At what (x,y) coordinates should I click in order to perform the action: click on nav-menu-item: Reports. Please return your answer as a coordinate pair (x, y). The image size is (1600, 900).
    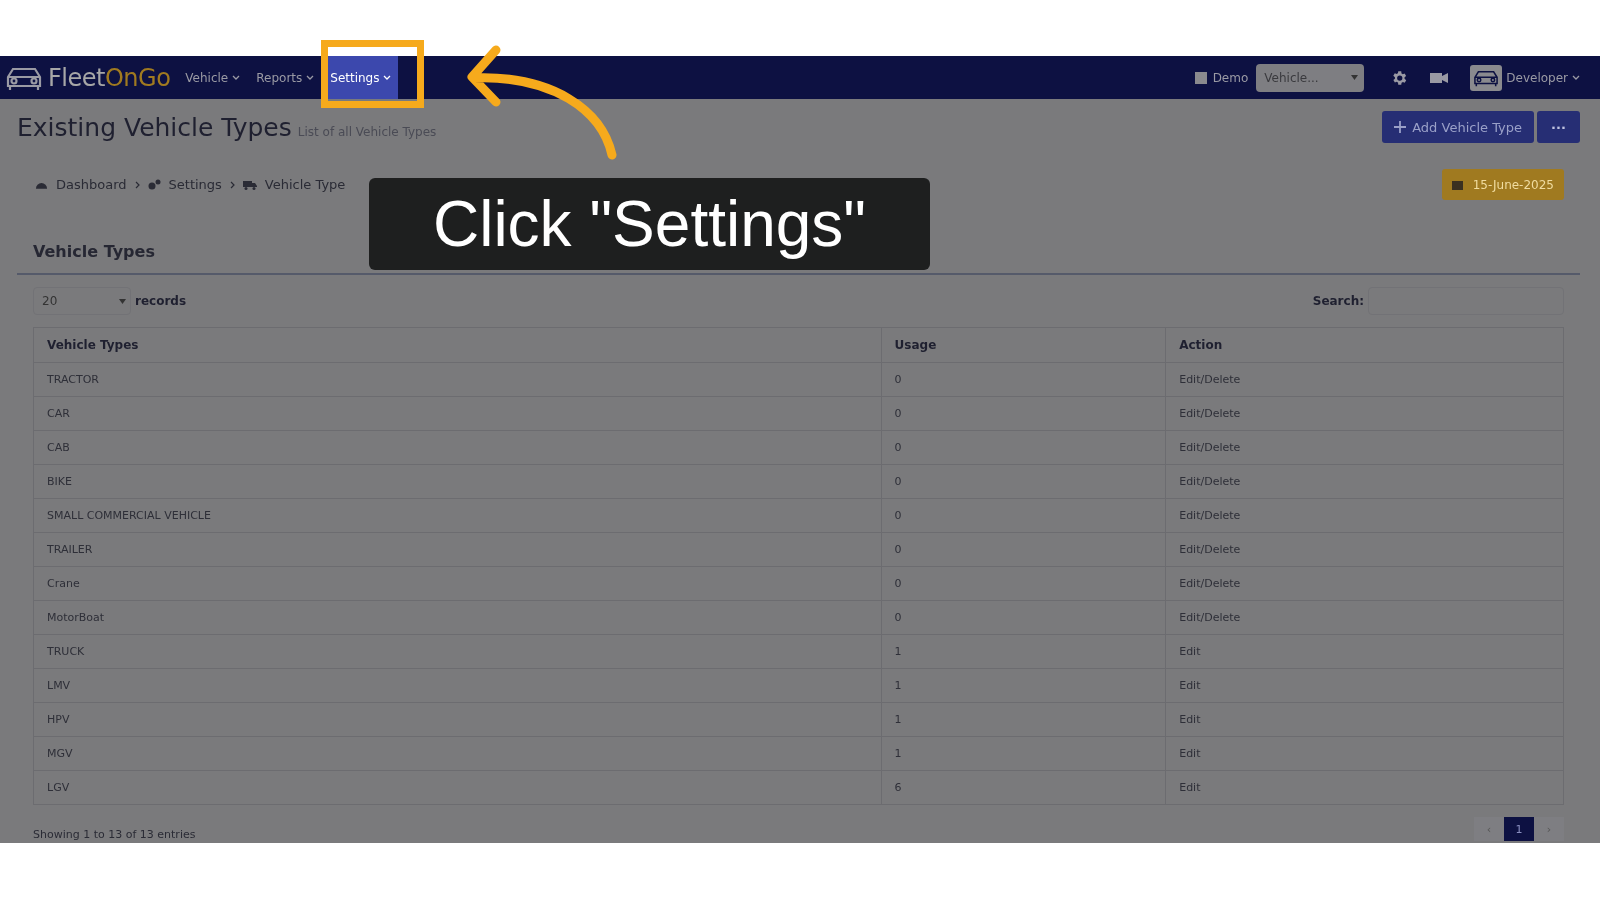
    Looking at the image, I should click on (285, 77).